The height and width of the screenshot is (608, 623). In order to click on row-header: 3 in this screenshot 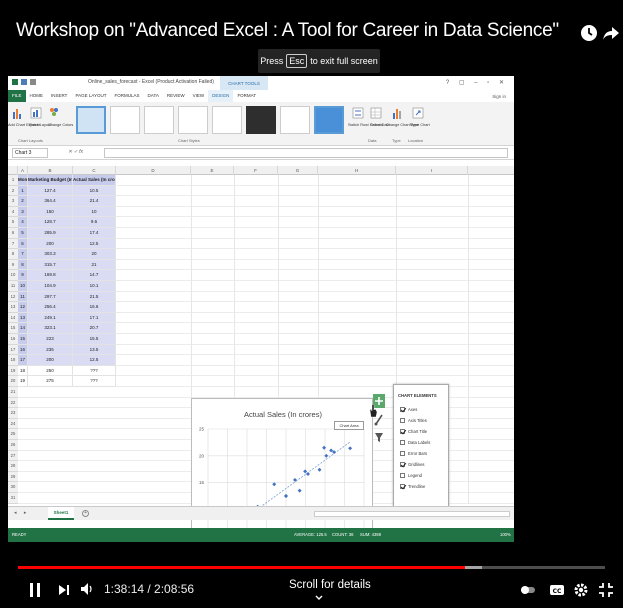, I will do `click(13, 201)`.